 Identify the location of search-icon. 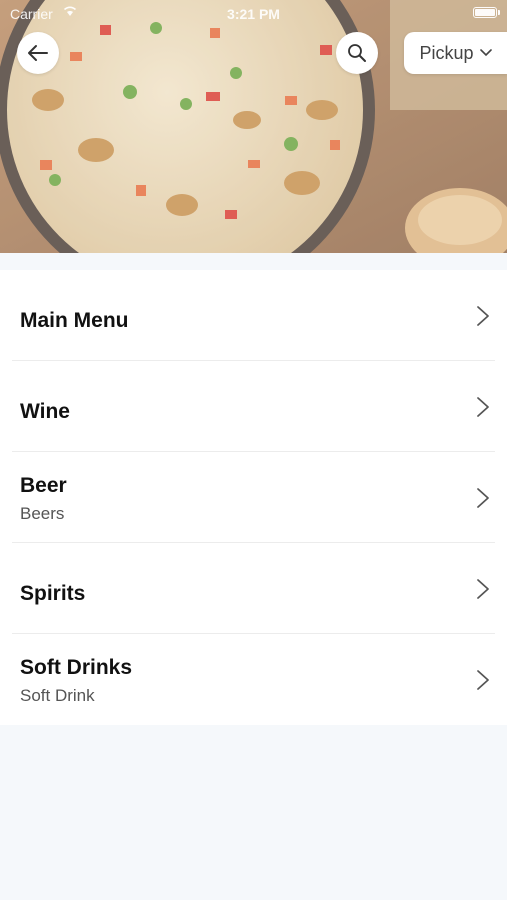
(357, 53).